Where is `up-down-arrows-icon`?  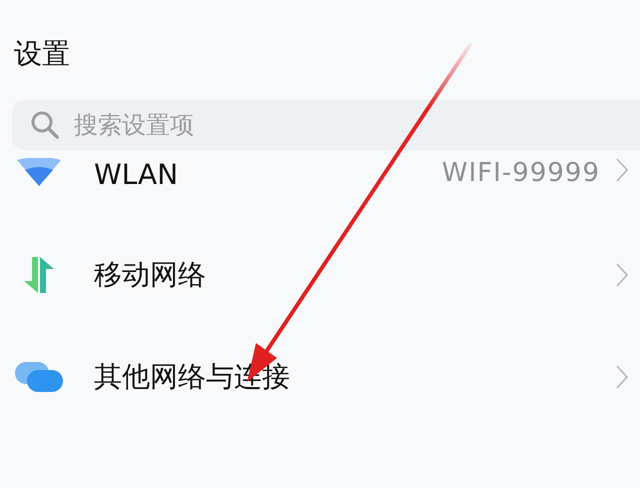
up-down-arrows-icon is located at coordinates (39, 275).